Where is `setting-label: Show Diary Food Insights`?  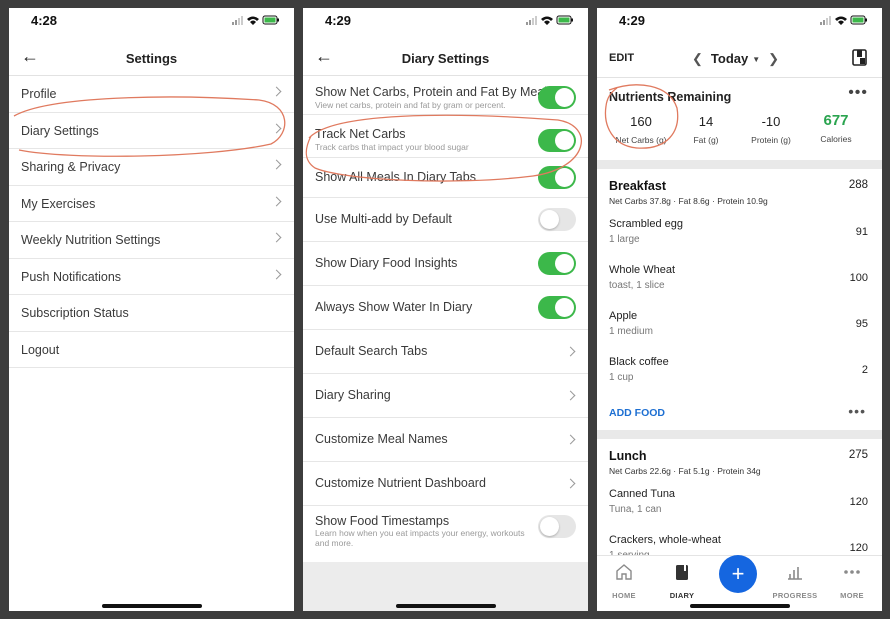
setting-label: Show Diary Food Insights is located at coordinates (386, 263).